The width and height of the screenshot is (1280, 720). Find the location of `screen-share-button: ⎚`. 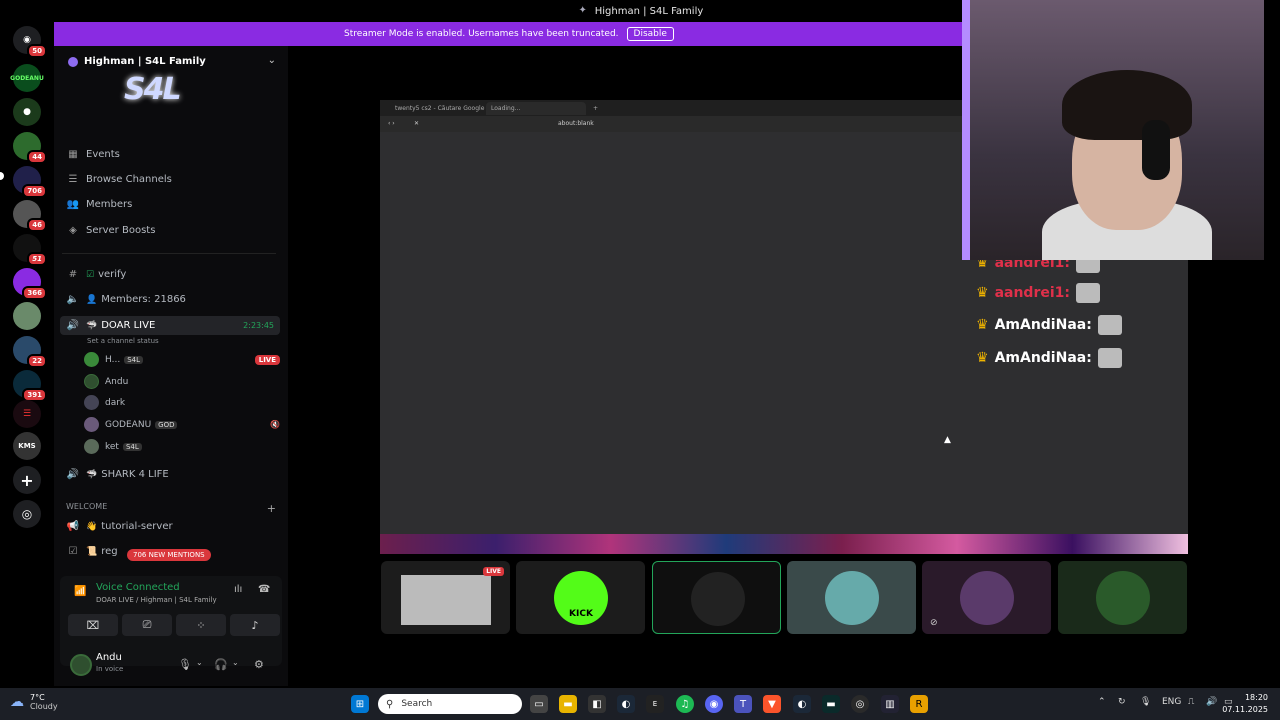

screen-share-button: ⎚ is located at coordinates (147, 625).